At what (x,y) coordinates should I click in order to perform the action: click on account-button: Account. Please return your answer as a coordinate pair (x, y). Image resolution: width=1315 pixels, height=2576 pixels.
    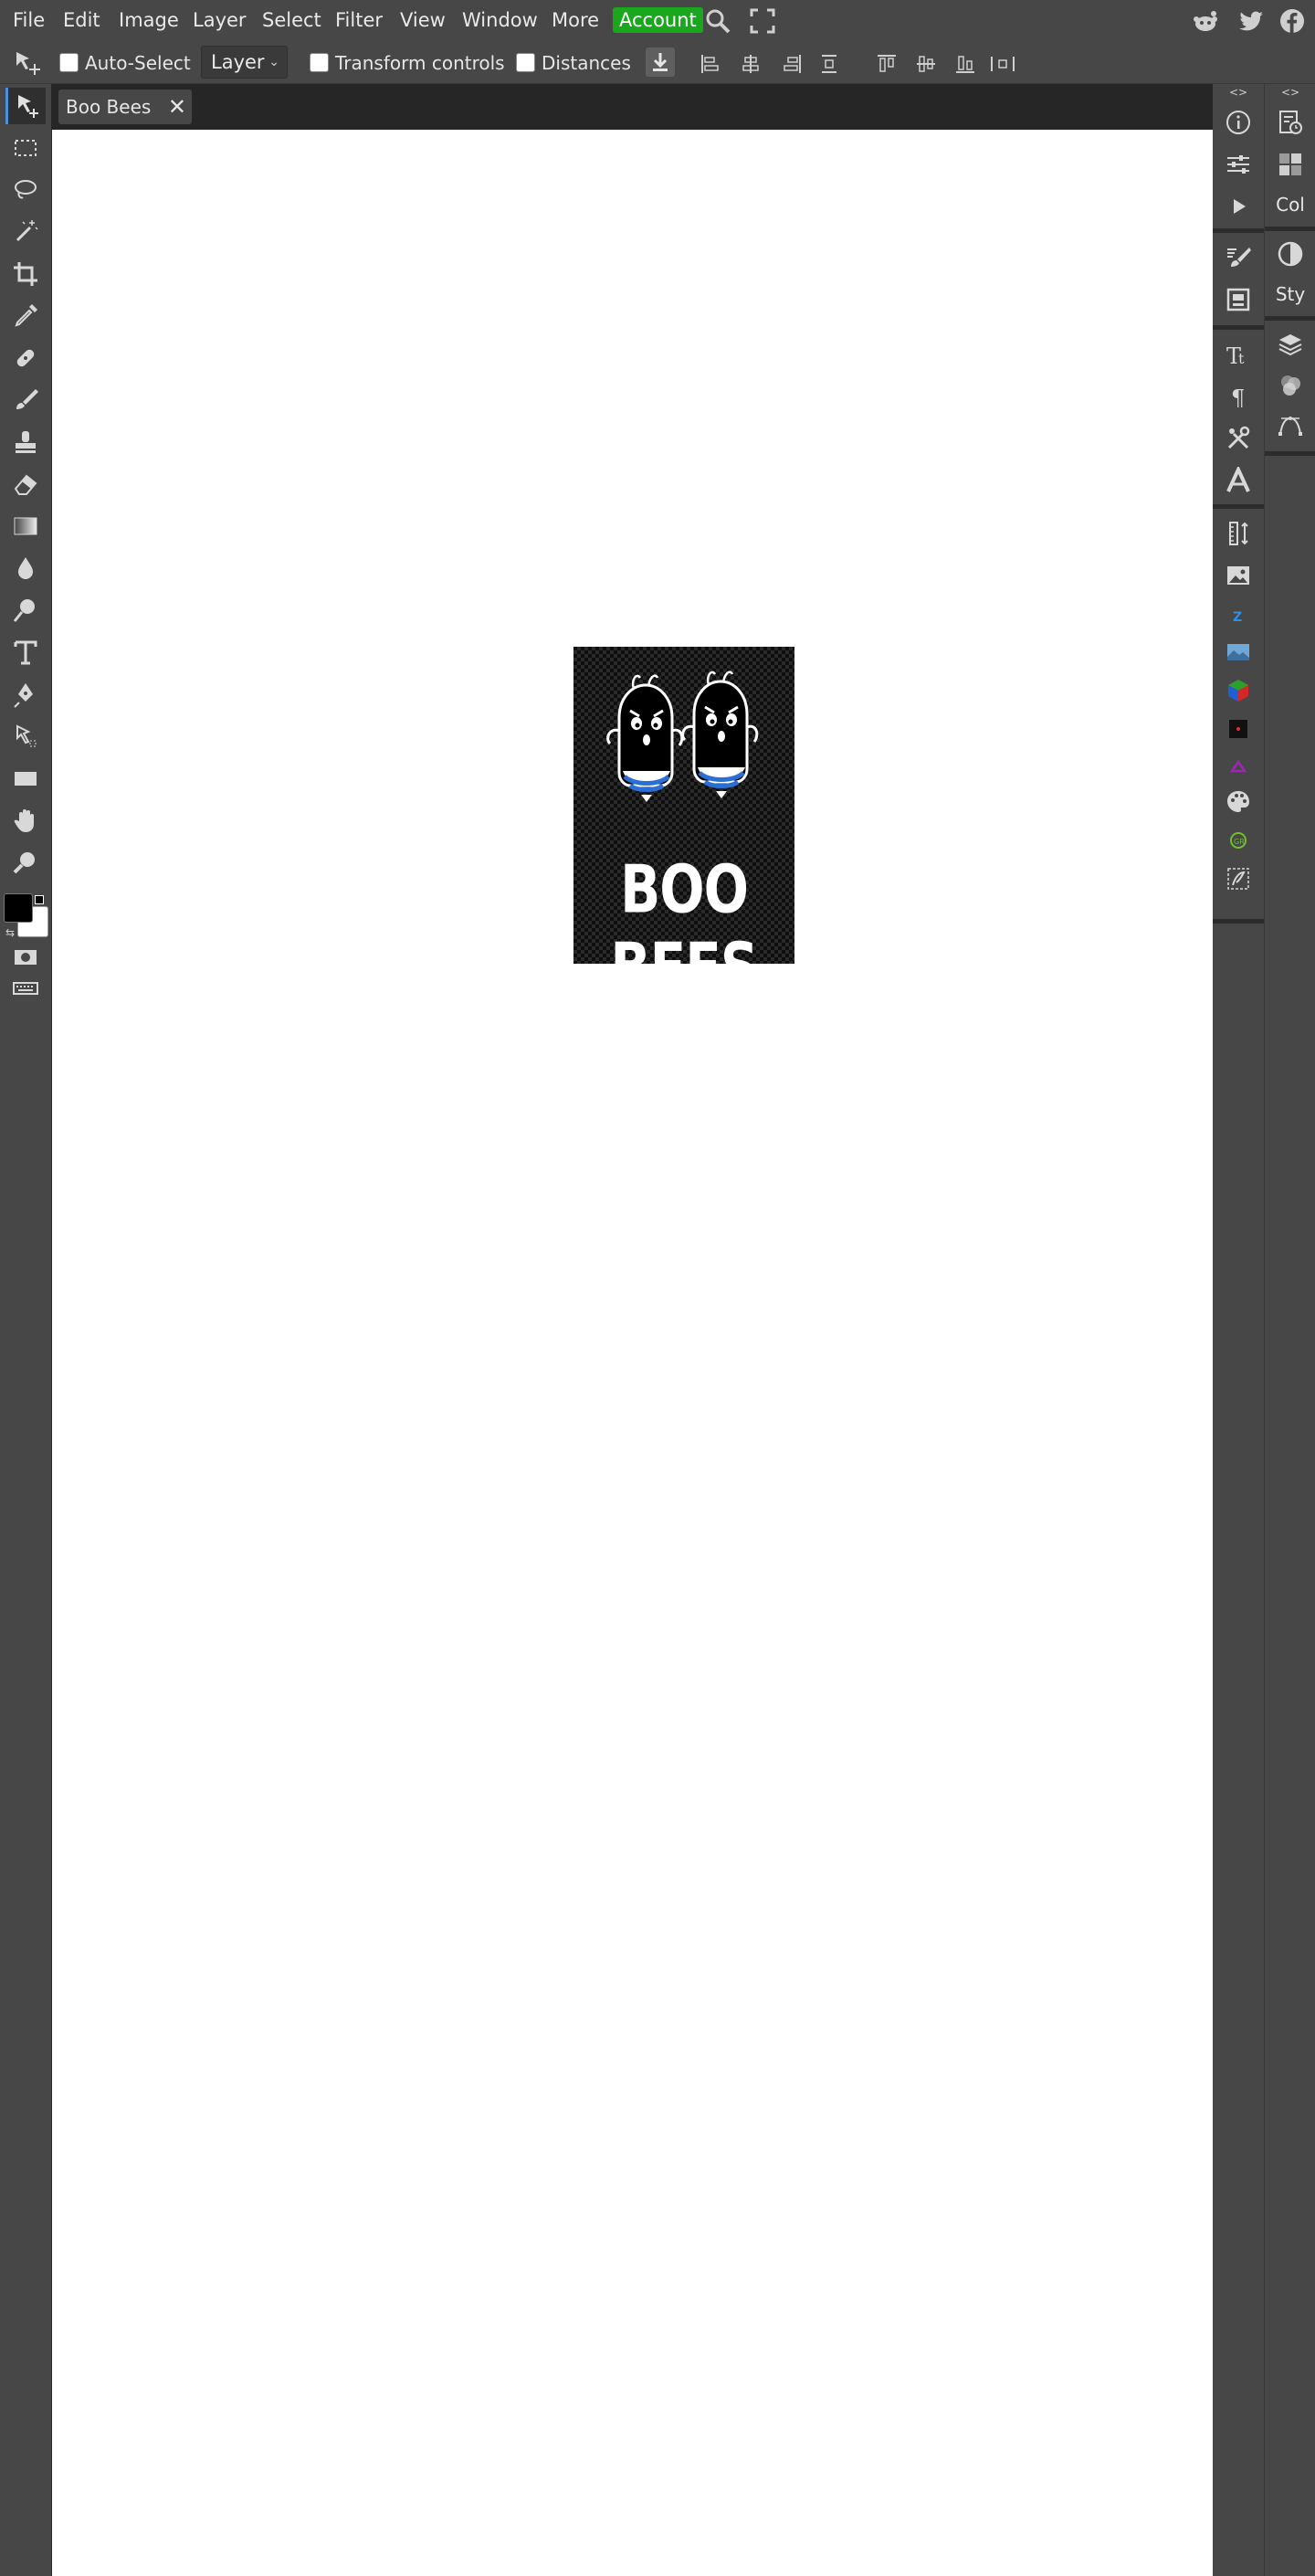
    Looking at the image, I should click on (658, 20).